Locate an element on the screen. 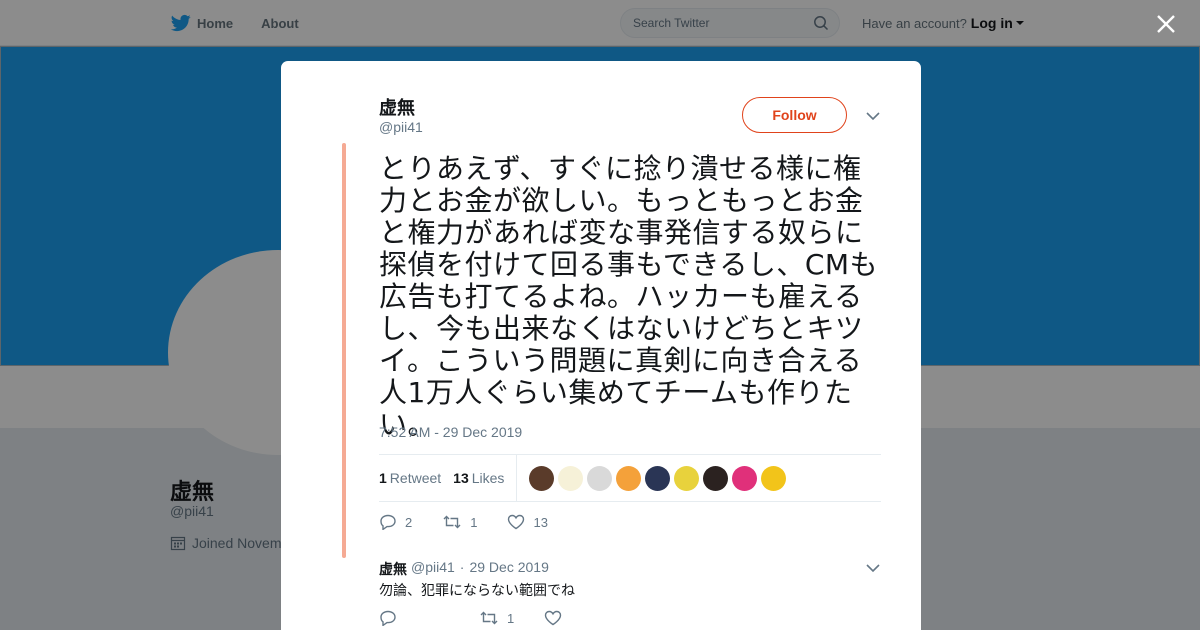  likes-label: Likes is located at coordinates (488, 478).